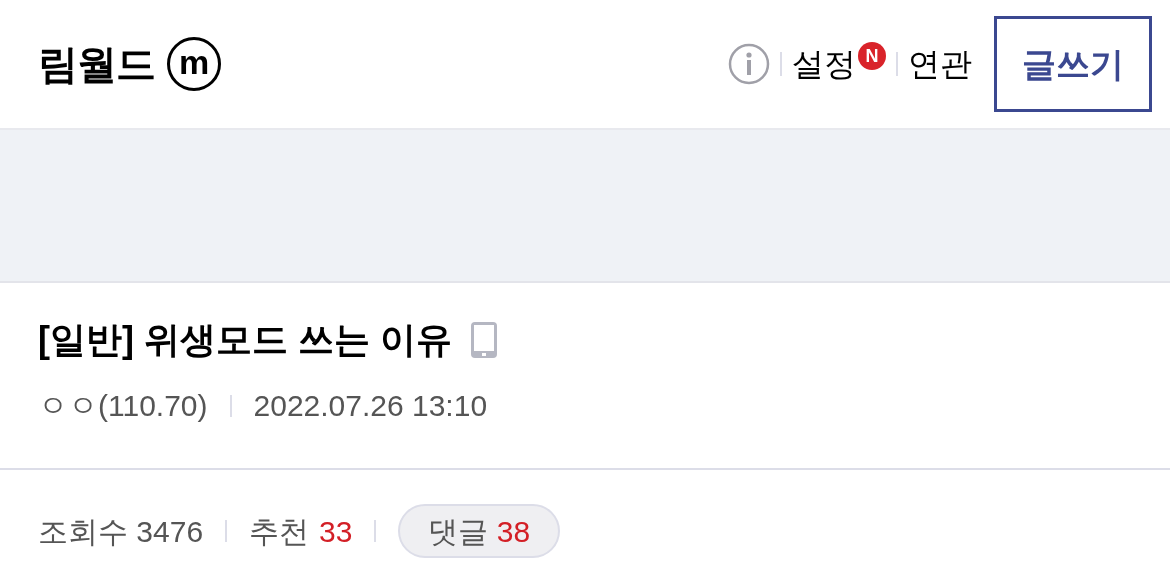 The width and height of the screenshot is (1170, 576). What do you see at coordinates (484, 340) in the screenshot?
I see `phone-icon` at bounding box center [484, 340].